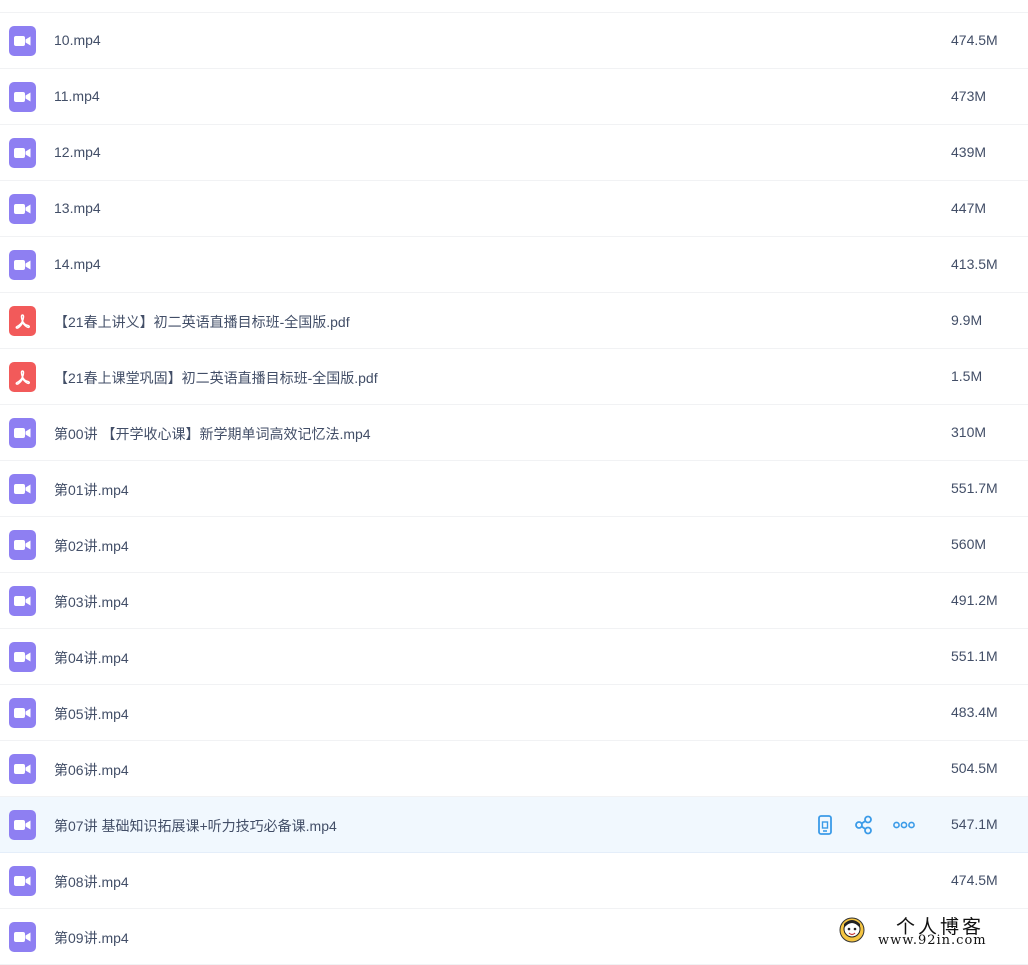  I want to click on file-size: 310M, so click(969, 432).